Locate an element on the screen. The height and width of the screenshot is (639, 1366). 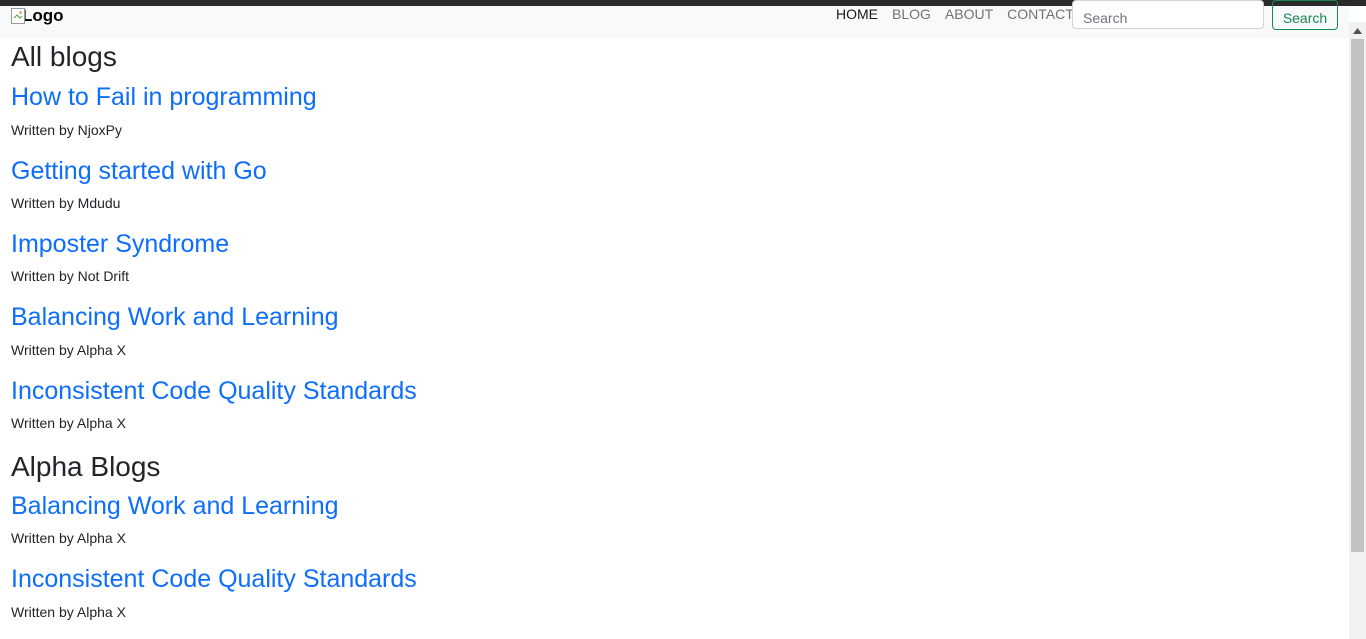
nav-link-home: HOME is located at coordinates (857, 14).